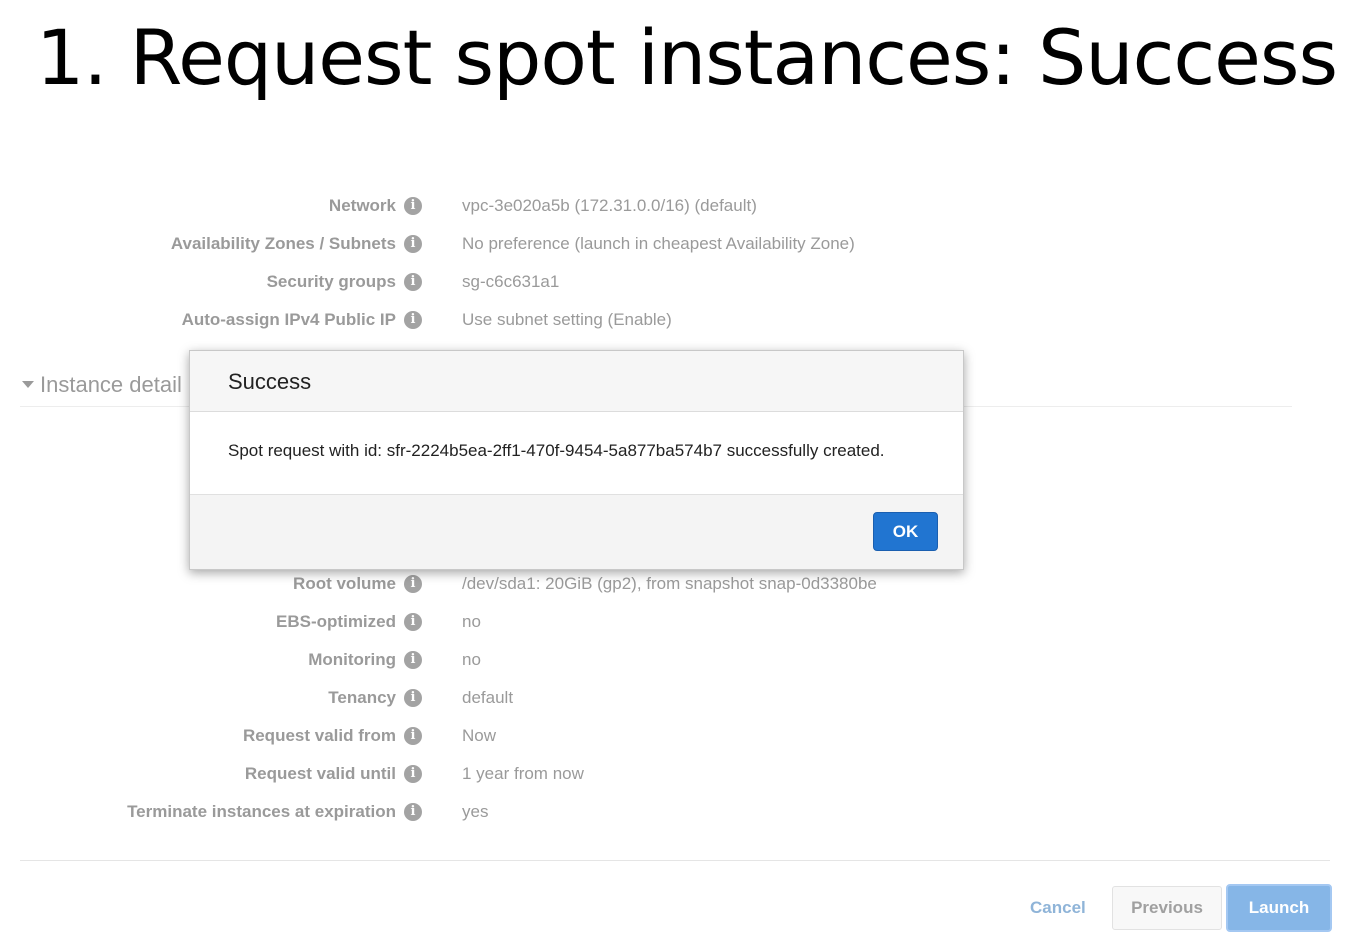  What do you see at coordinates (344, 583) in the screenshot?
I see `detail-label: Root volume` at bounding box center [344, 583].